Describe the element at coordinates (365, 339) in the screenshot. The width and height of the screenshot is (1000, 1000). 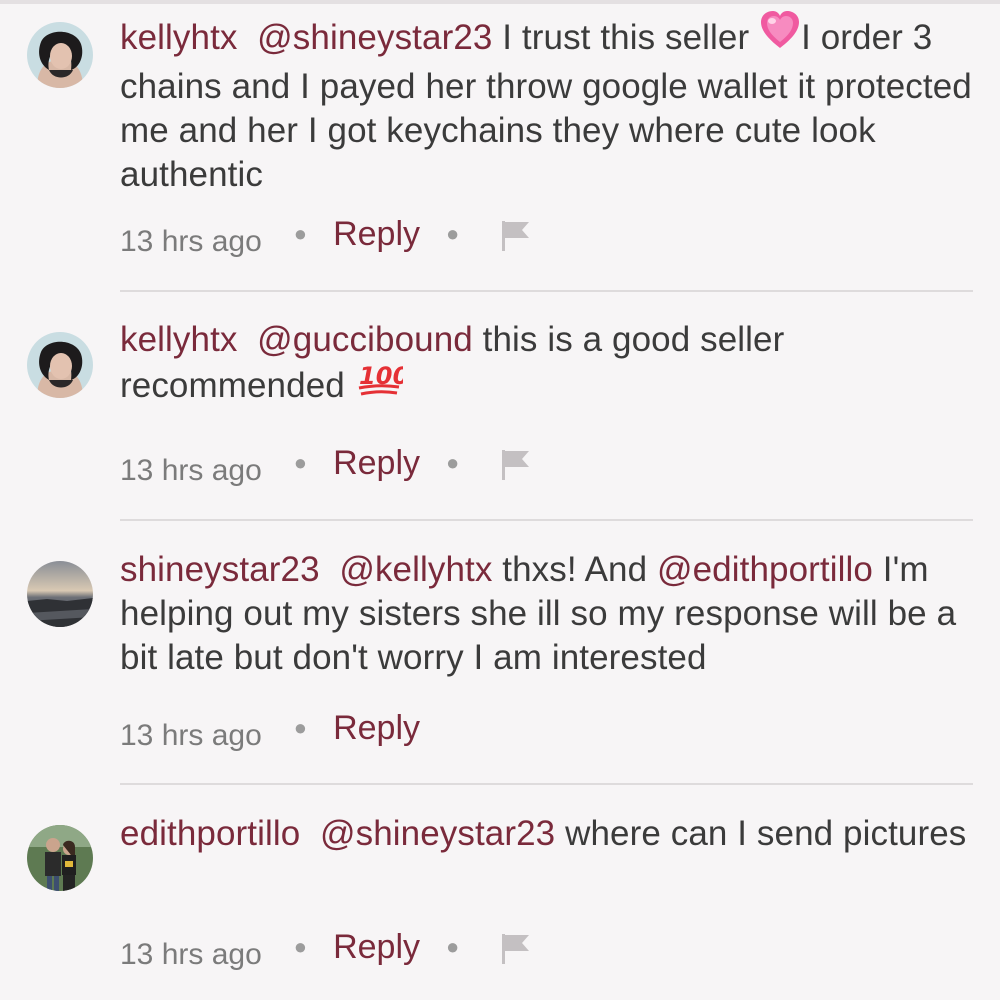
I see `comment-mention: @guccibound` at that location.